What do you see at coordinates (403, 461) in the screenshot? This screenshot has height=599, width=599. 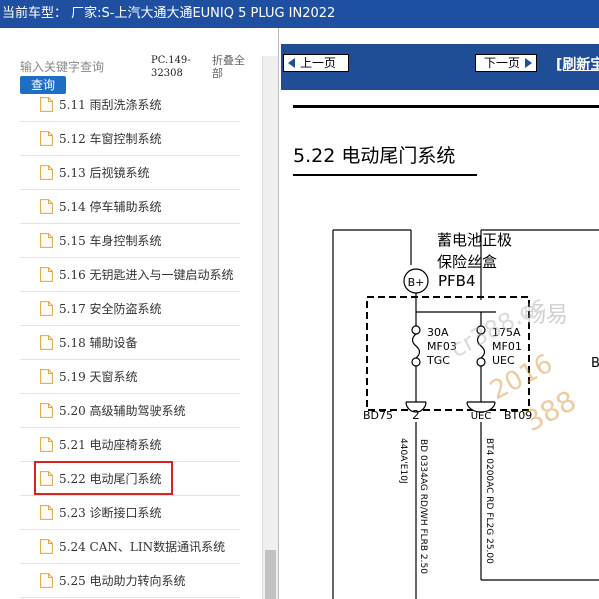 I see `wire-left-code: 440A'E10J` at bounding box center [403, 461].